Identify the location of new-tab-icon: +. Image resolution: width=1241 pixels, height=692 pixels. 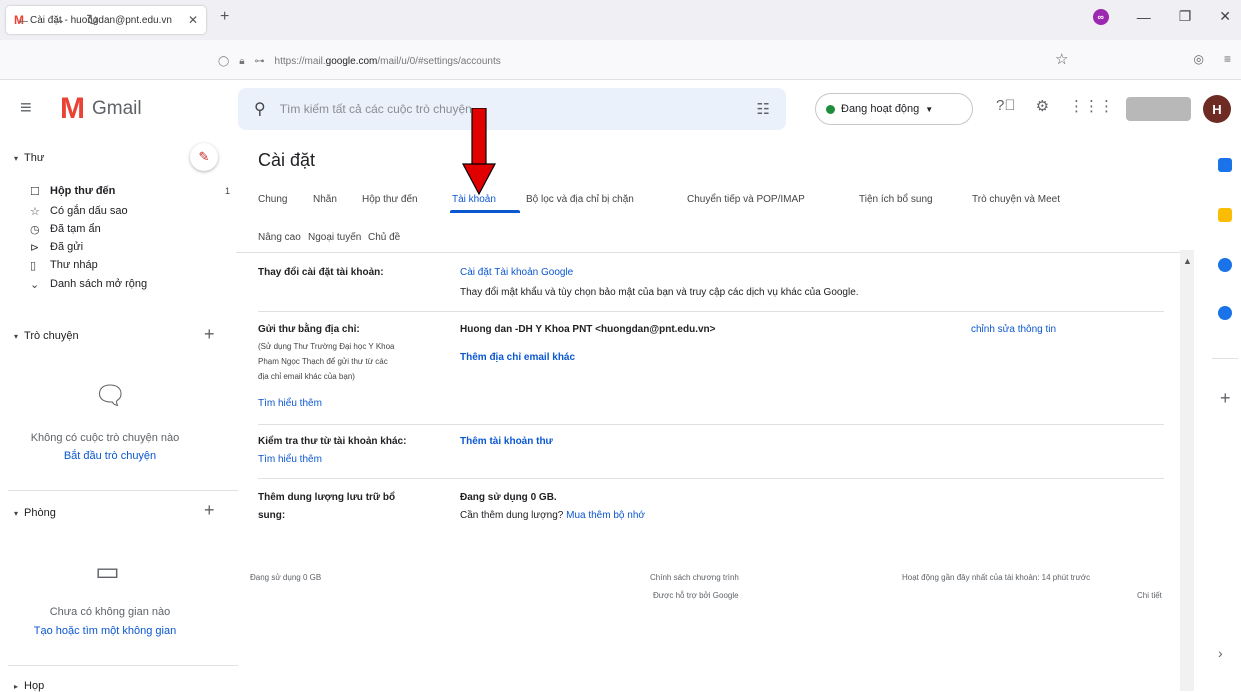
(224, 17).